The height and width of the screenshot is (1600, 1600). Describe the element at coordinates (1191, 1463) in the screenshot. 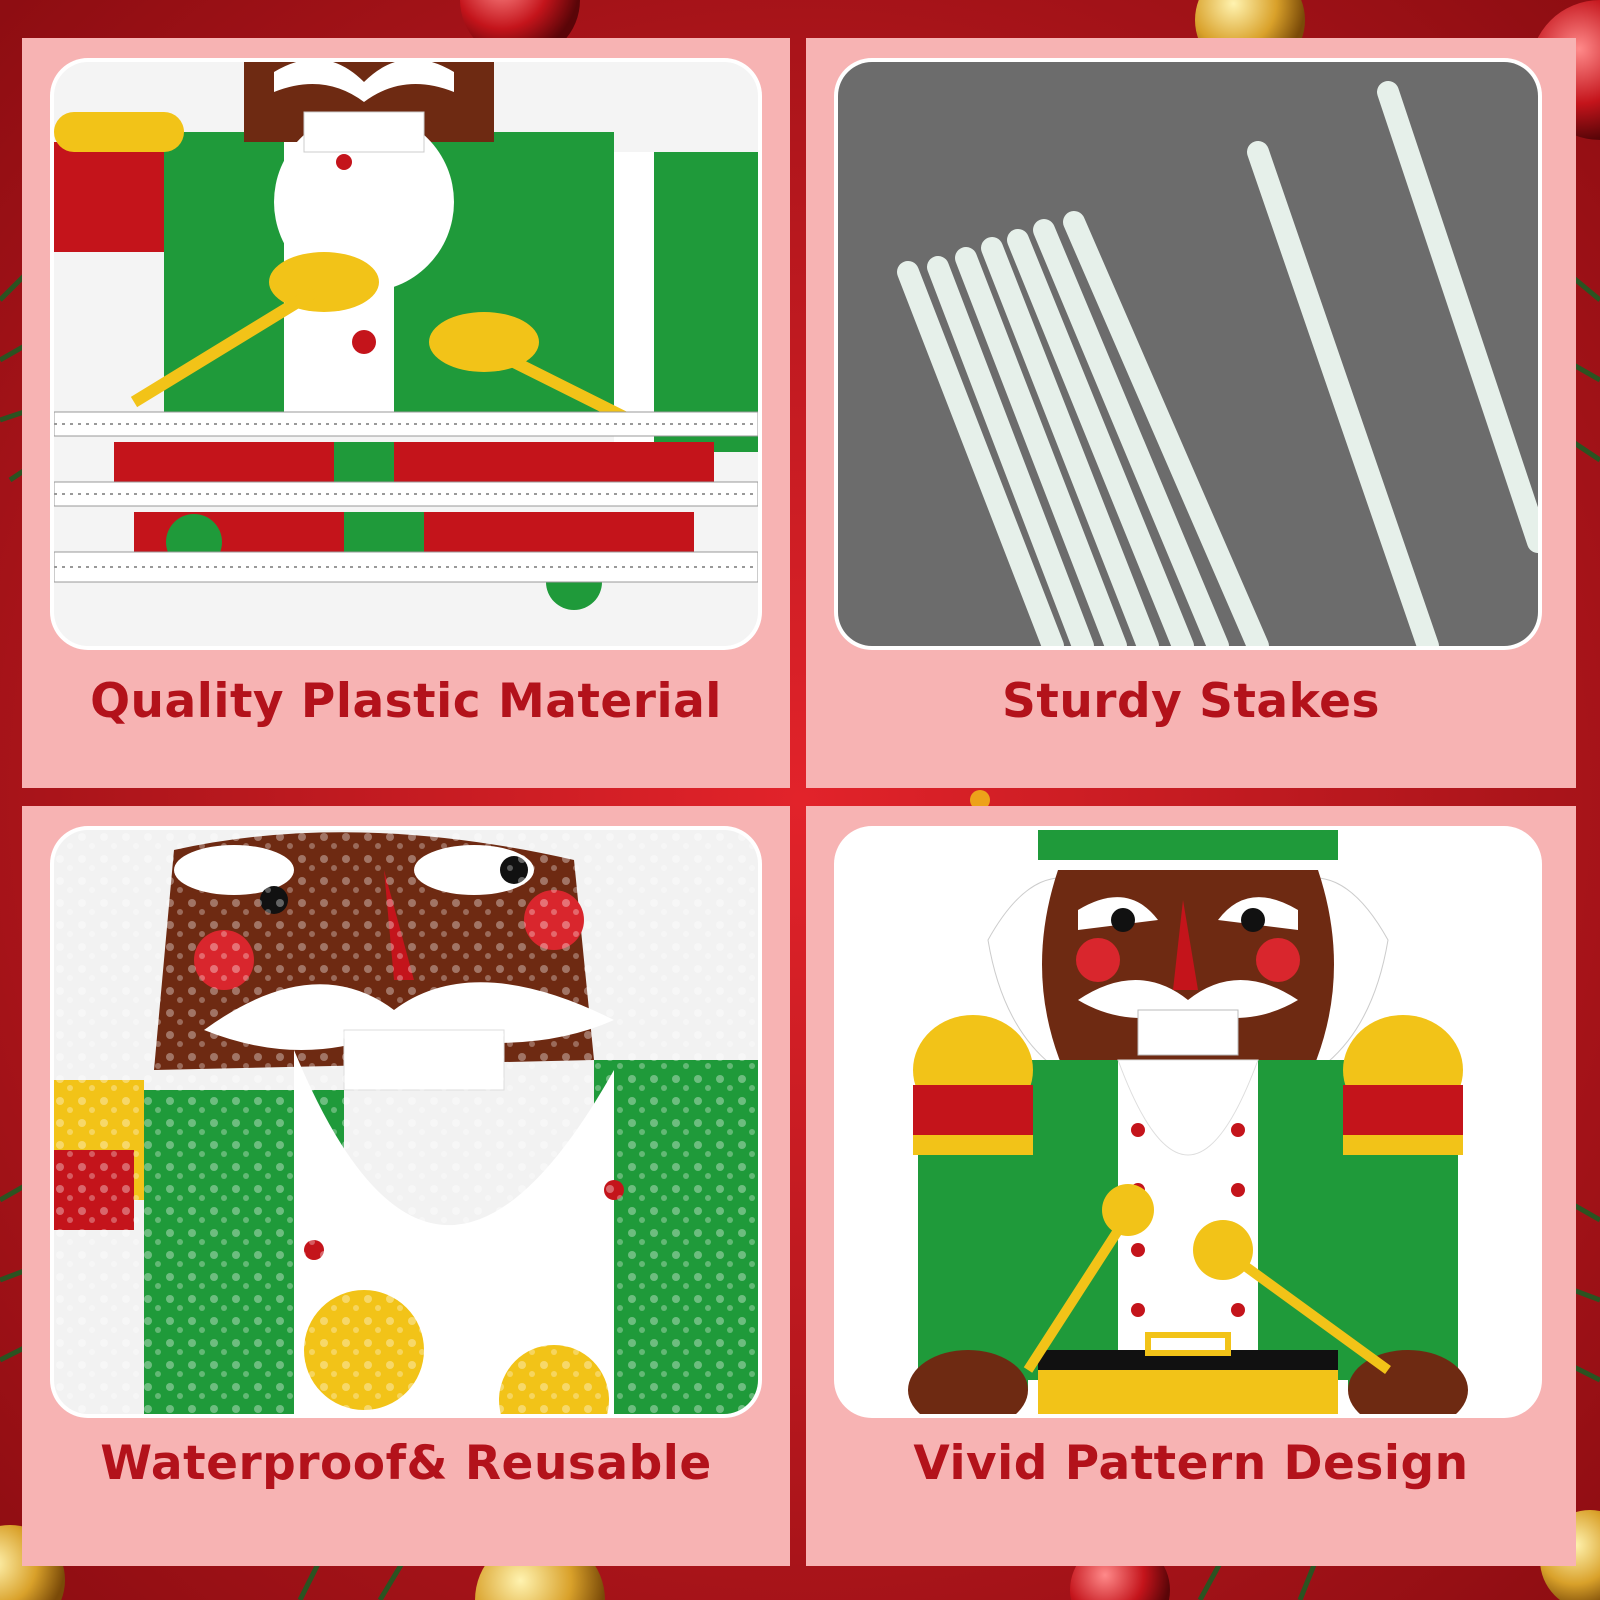

I see `caption-pattern: Vivid Pattern Design` at that location.